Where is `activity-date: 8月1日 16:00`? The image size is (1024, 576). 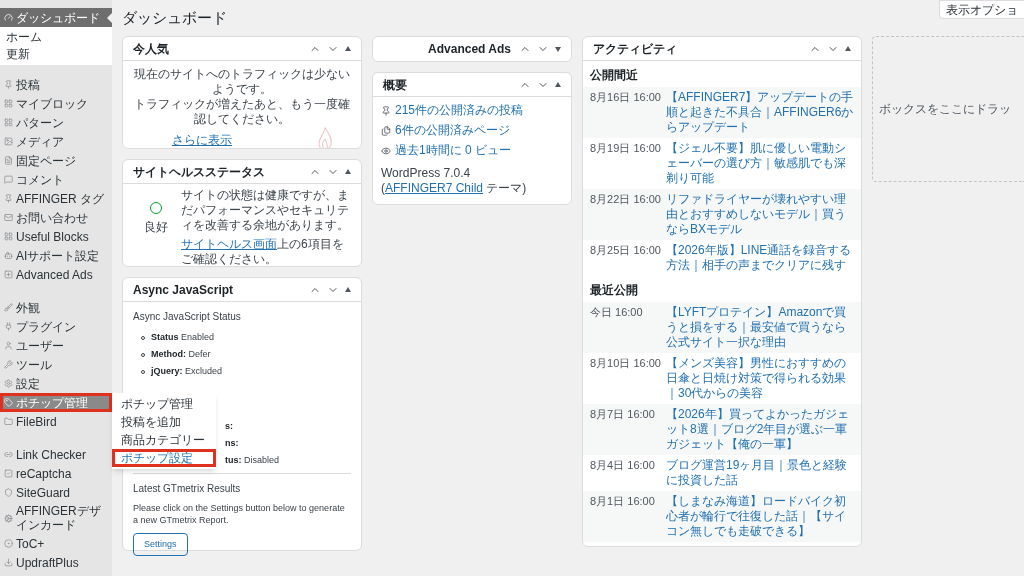 activity-date: 8月1日 16:00 is located at coordinates (623, 501).